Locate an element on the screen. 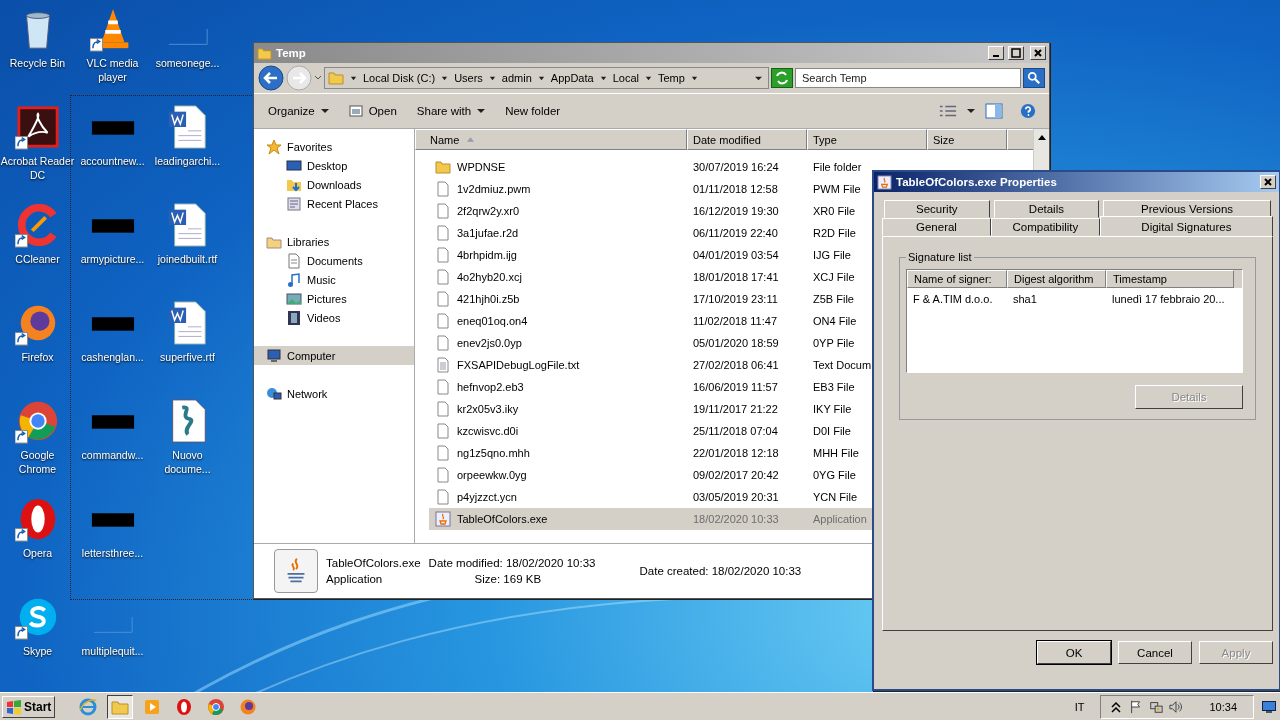 Image resolution: width=1280 pixels, height=720 pixels. back-button is located at coordinates (271, 78).